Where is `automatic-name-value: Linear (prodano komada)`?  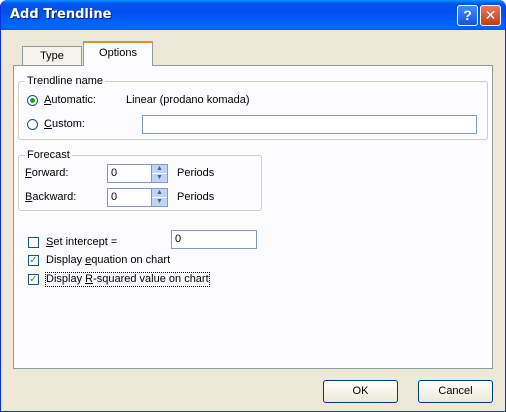 automatic-name-value: Linear (prodano komada) is located at coordinates (188, 100).